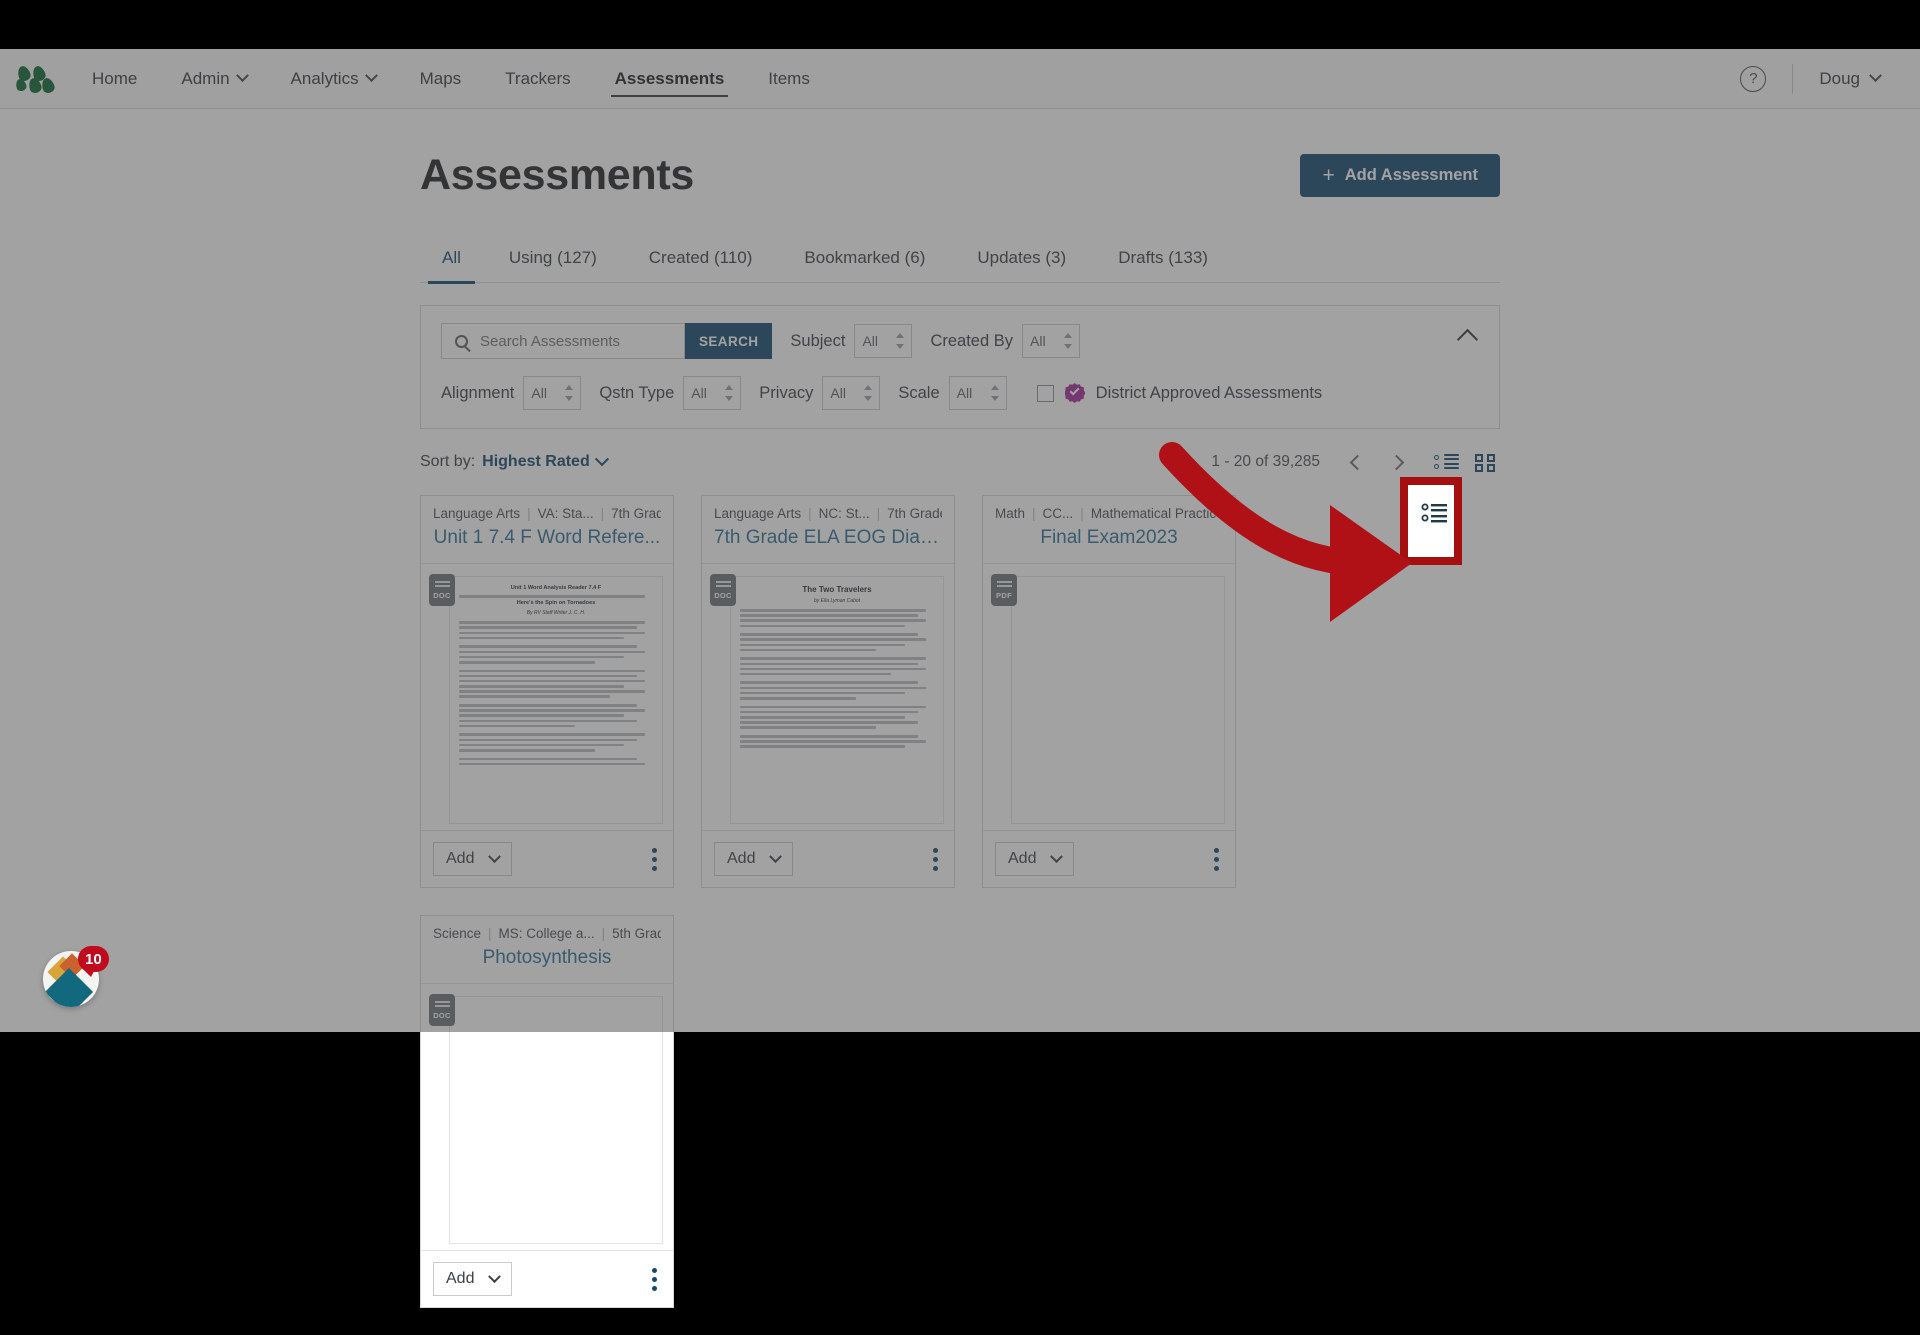 Image resolution: width=1920 pixels, height=1335 pixels. What do you see at coordinates (789, 79) in the screenshot?
I see `nav-item-items: Items` at bounding box center [789, 79].